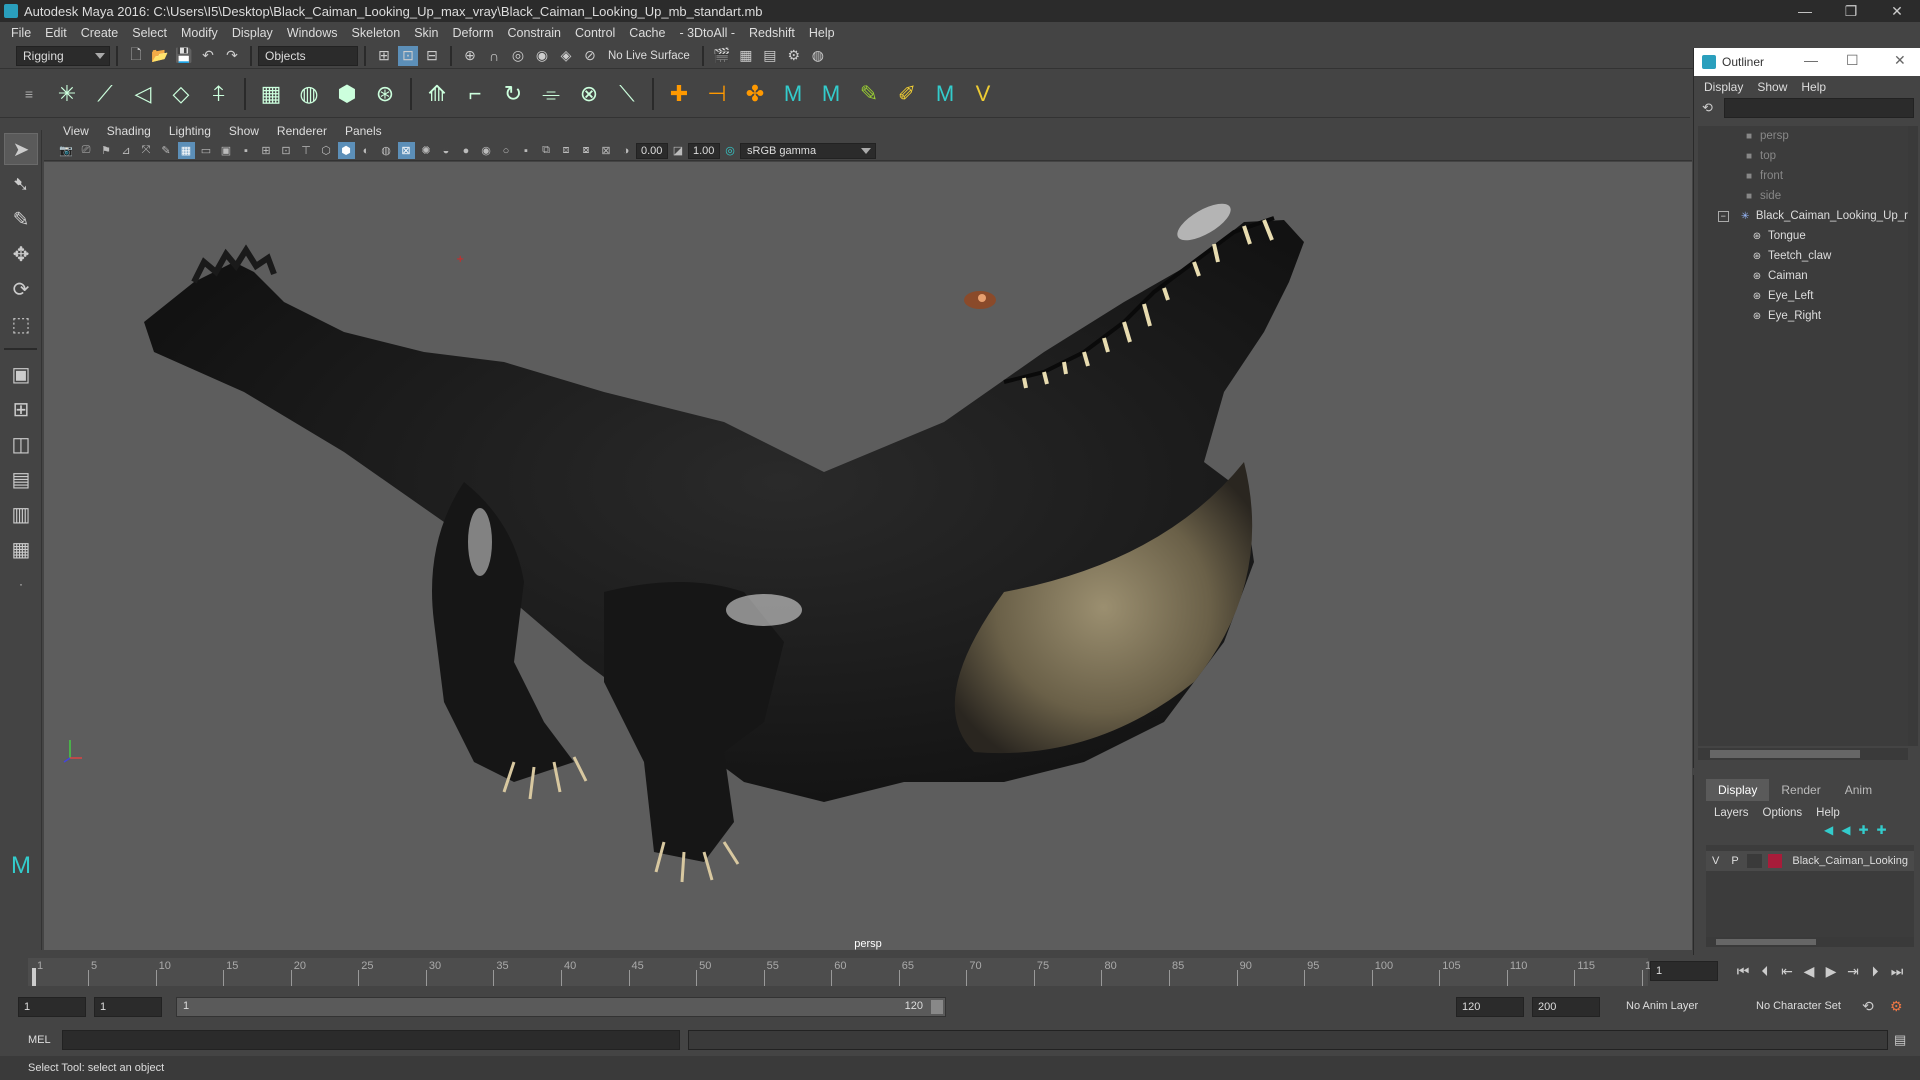 Image resolution: width=1920 pixels, height=1080 pixels. What do you see at coordinates (226, 150) in the screenshot?
I see `resolution-gate-icon: ▣` at bounding box center [226, 150].